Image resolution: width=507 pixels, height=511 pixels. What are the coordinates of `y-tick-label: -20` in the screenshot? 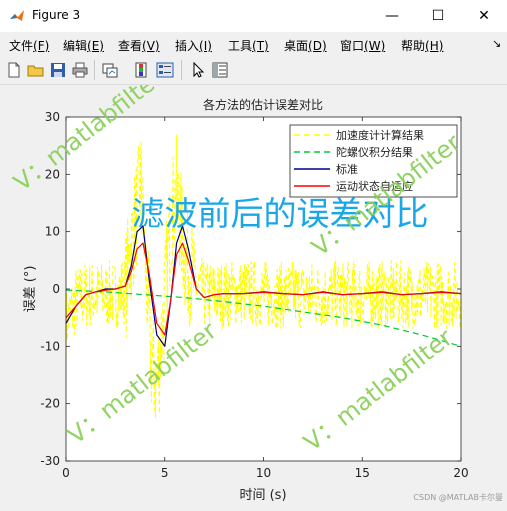 It's located at (50, 404).